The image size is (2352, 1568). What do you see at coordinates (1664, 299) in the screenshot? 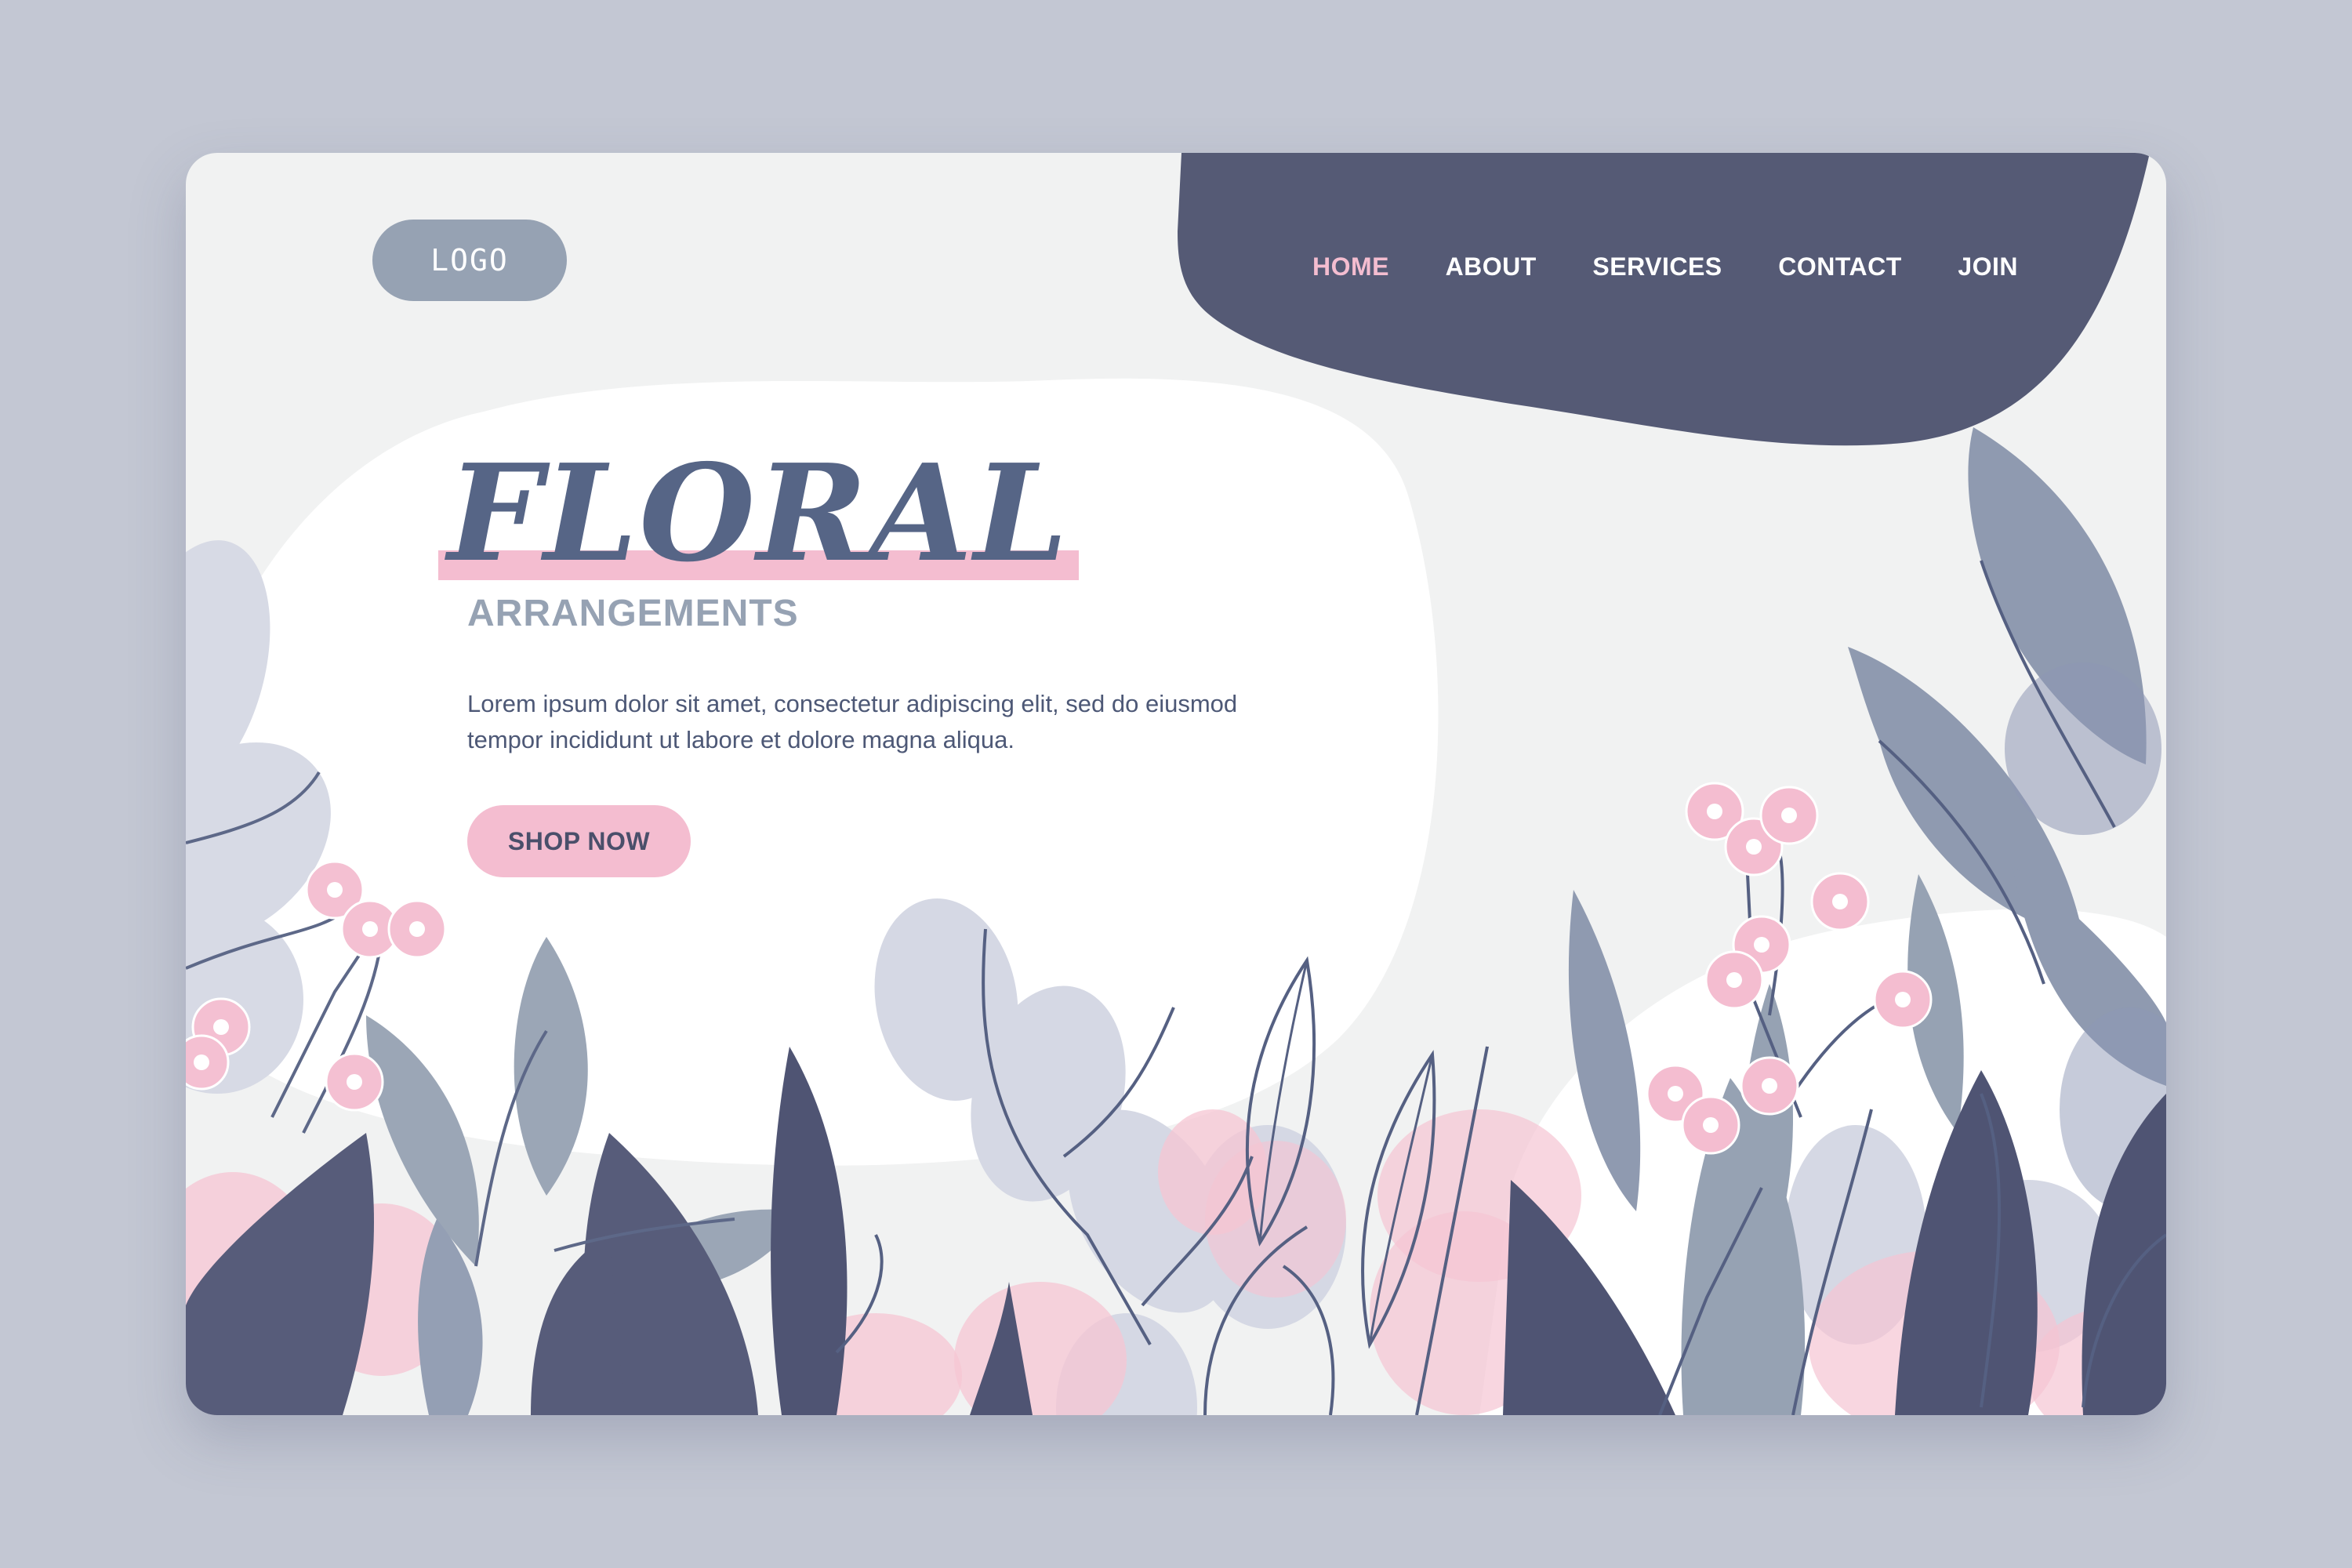
I see `nav-background-blob` at bounding box center [1664, 299].